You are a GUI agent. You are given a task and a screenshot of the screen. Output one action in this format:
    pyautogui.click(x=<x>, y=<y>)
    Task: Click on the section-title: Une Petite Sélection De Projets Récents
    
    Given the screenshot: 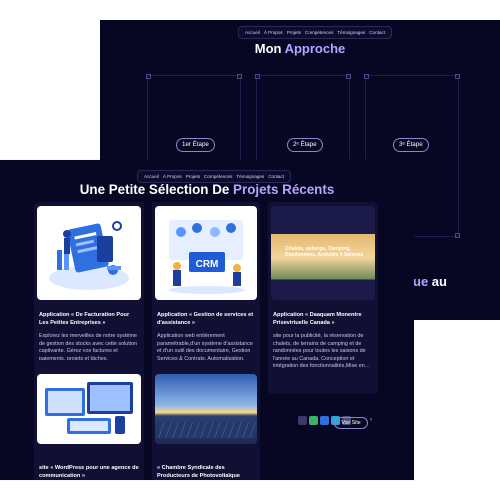 What is the action you would take?
    pyautogui.click(x=207, y=189)
    